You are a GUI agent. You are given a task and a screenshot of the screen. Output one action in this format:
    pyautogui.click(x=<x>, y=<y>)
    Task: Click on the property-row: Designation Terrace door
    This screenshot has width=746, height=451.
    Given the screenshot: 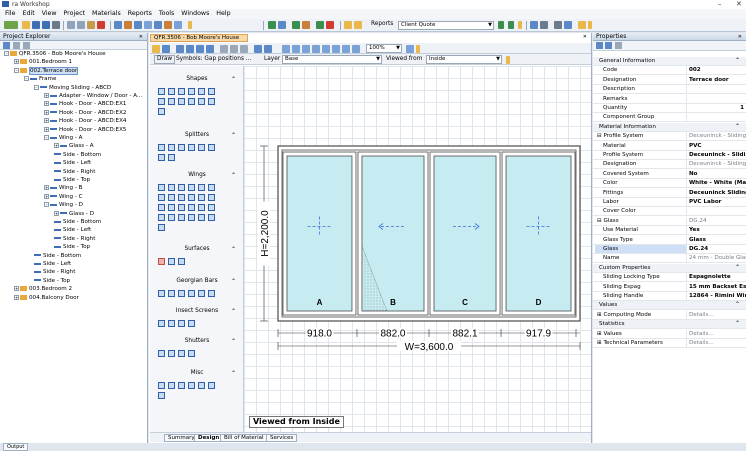 What is the action you would take?
    pyautogui.click(x=669, y=80)
    